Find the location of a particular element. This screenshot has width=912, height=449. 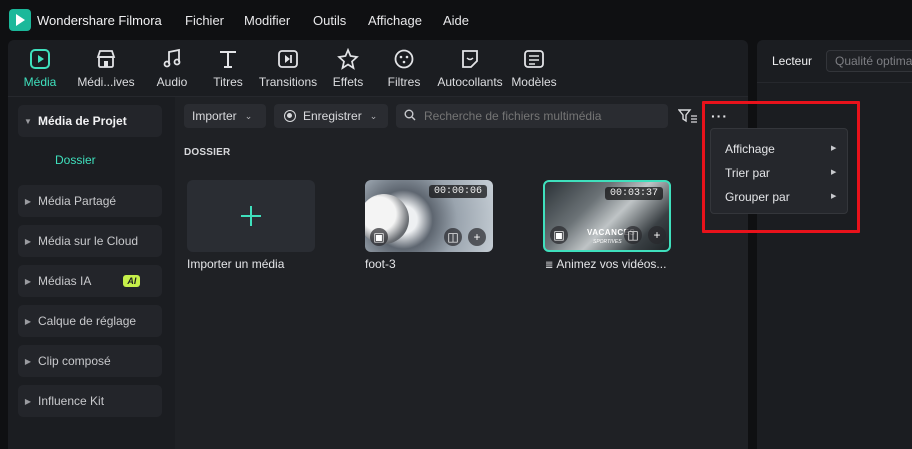

highlight-box is located at coordinates (781, 167).